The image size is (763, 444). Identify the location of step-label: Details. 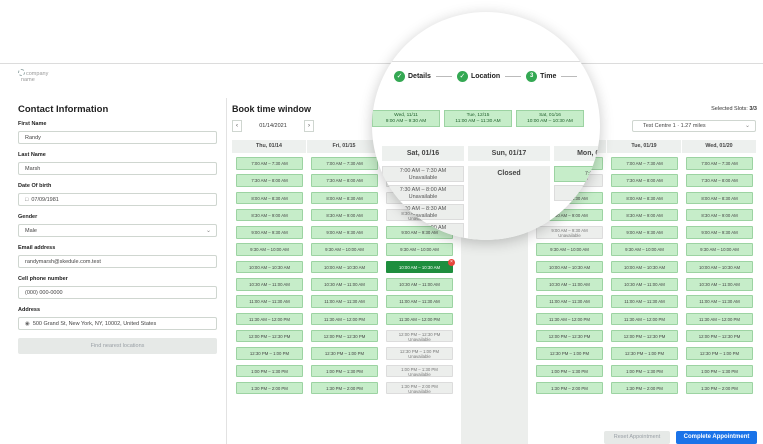
(419, 76).